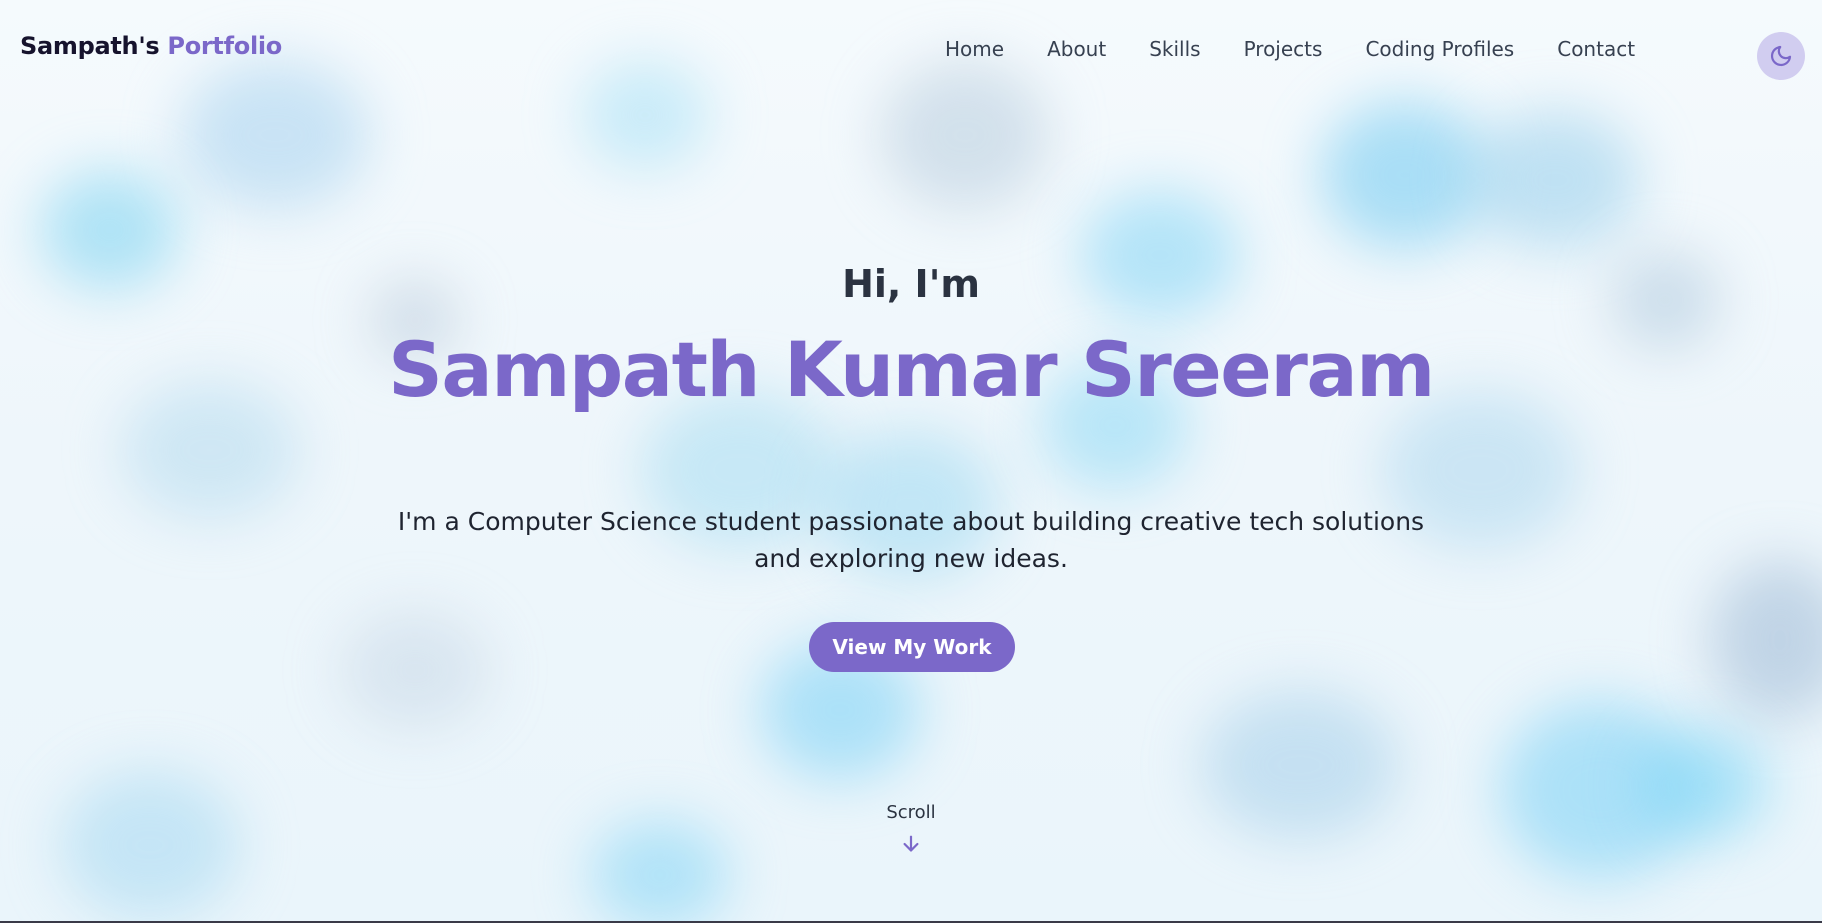 The image size is (1822, 923). What do you see at coordinates (911, 284) in the screenshot?
I see `hero-greeting: Hi, I'm` at bounding box center [911, 284].